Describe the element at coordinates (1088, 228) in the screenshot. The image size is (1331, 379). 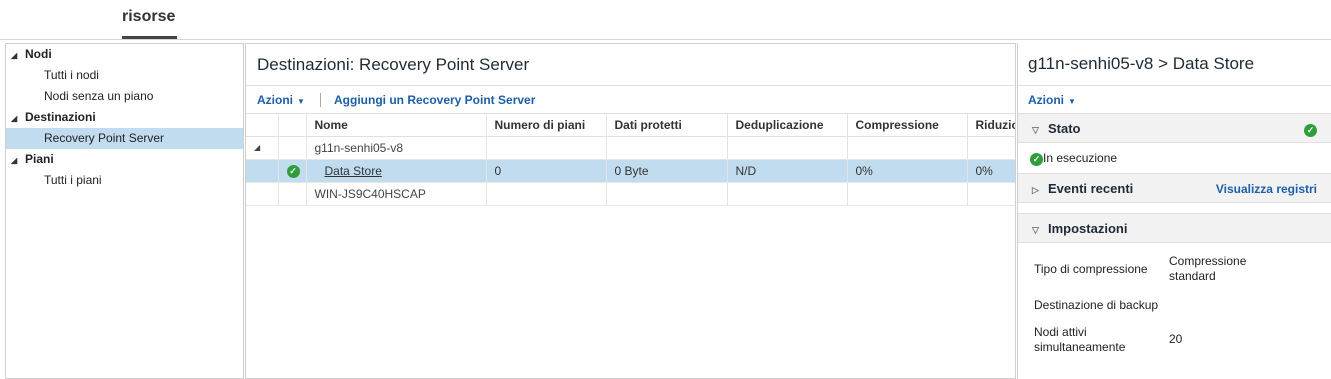
I see `section-title: Impostazioni` at that location.